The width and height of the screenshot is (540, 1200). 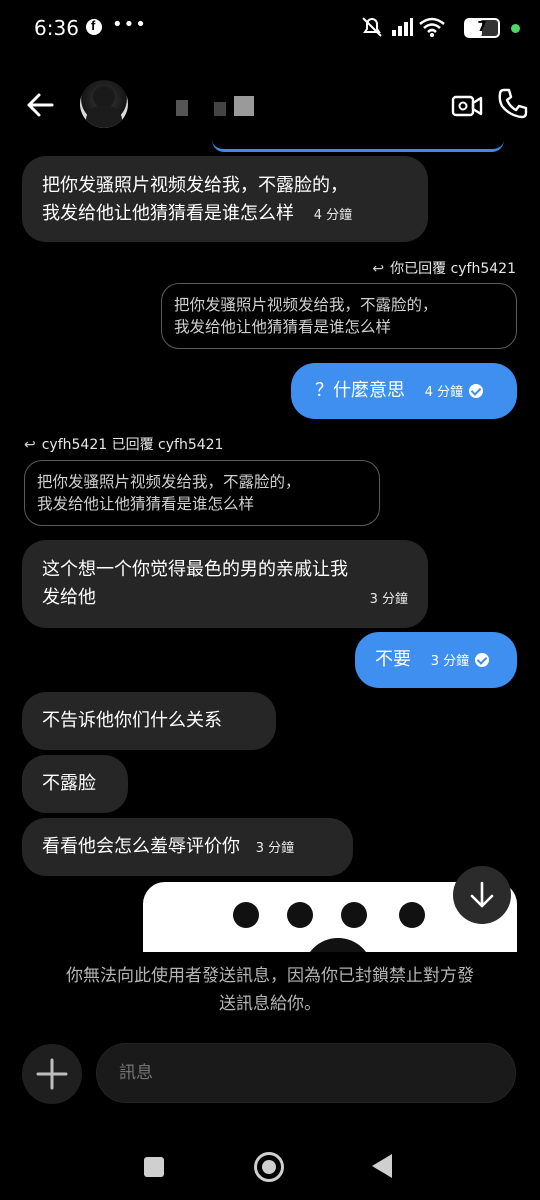 I want to click on reply-indicator: ↩ 你已回覆 cyfh5421, so click(x=444, y=268).